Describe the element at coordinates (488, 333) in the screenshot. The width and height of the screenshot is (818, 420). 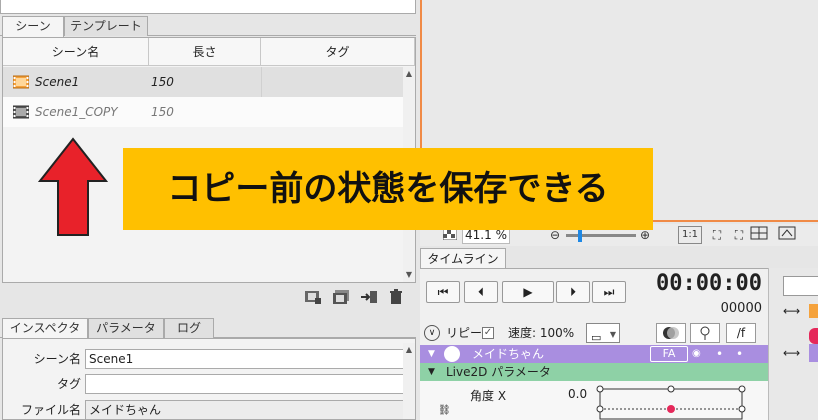
I see `repeat-checkbox: ✓` at that location.